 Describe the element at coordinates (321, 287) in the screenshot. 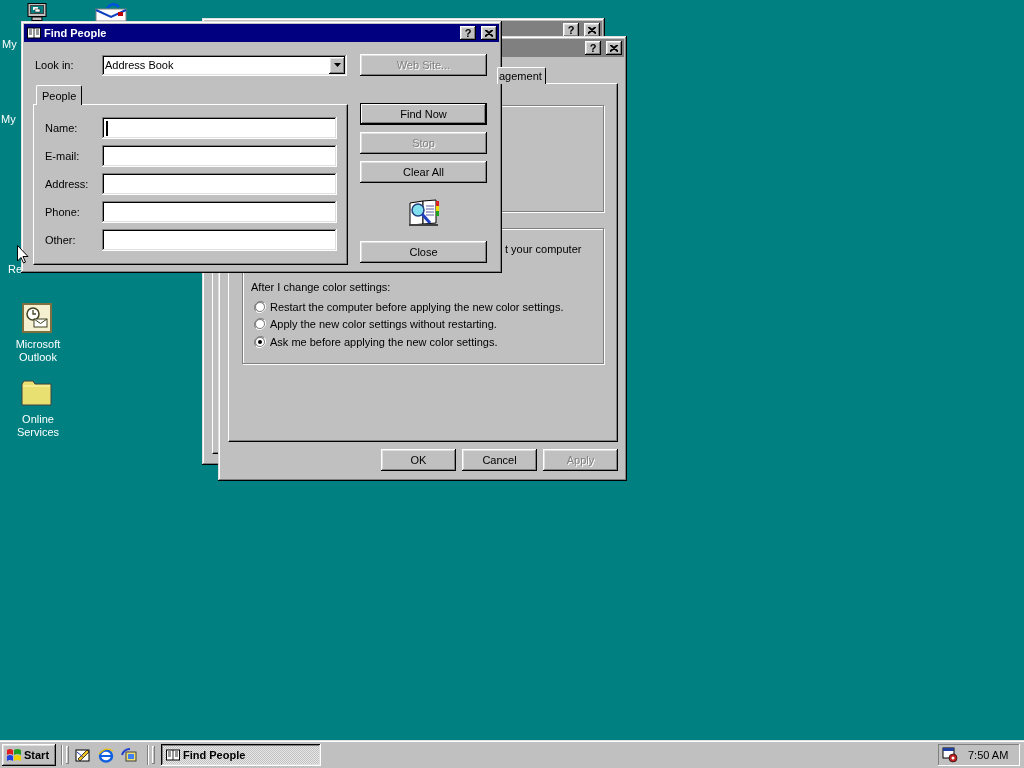

I see `group-label: After I change color settings:` at that location.